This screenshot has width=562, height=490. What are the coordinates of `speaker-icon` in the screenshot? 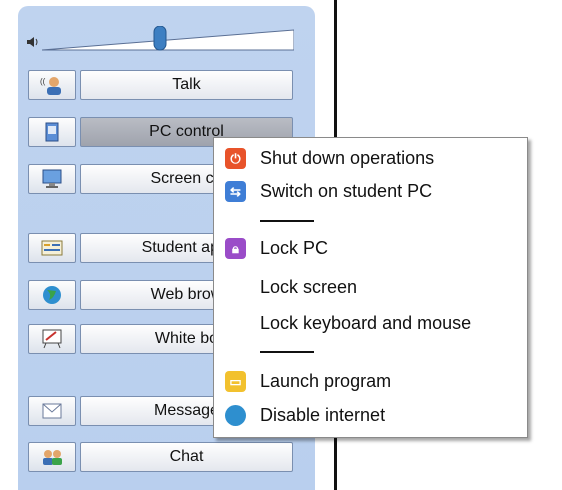 It's located at (33, 42).